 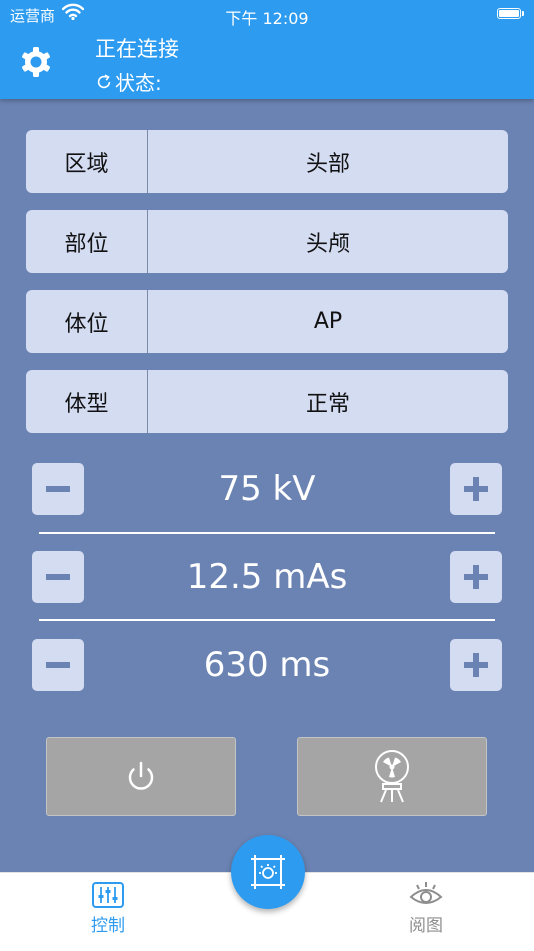 I want to click on clock: 下午 12:09, so click(x=267, y=18).